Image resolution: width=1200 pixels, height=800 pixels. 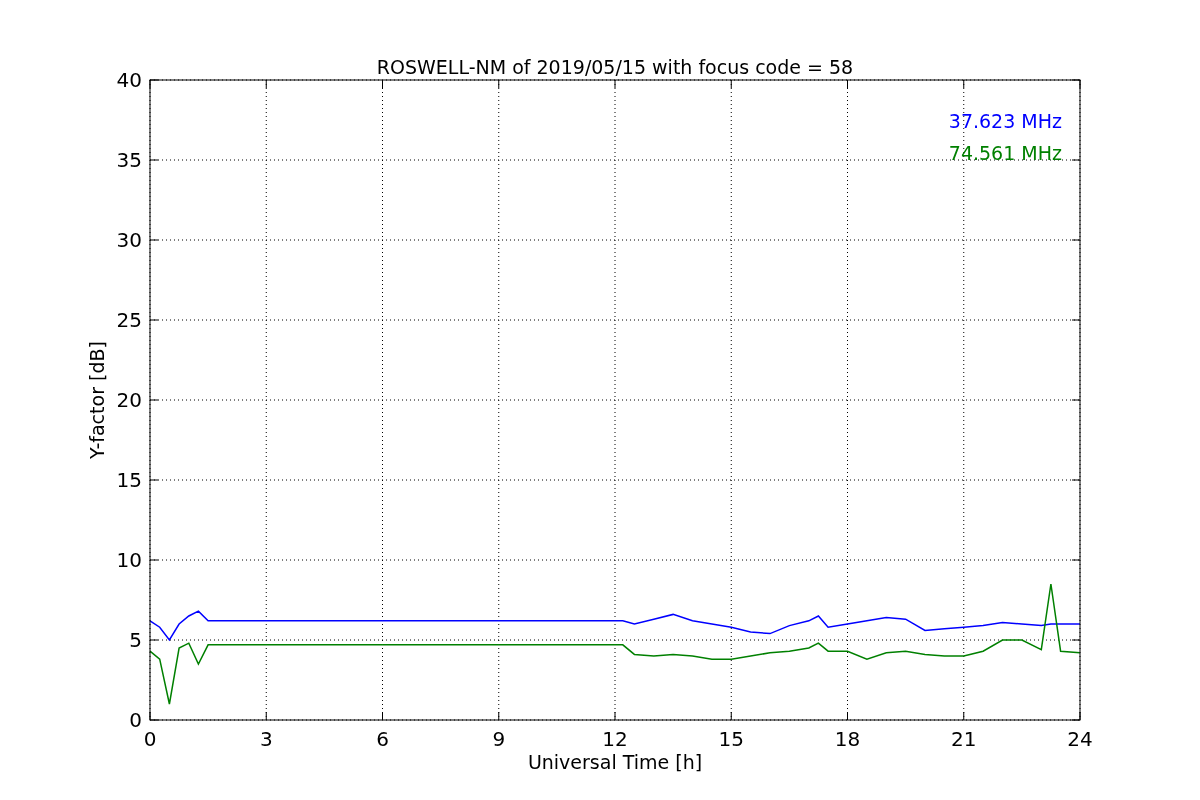 What do you see at coordinates (382, 739) in the screenshot?
I see `x-tick-label: 6` at bounding box center [382, 739].